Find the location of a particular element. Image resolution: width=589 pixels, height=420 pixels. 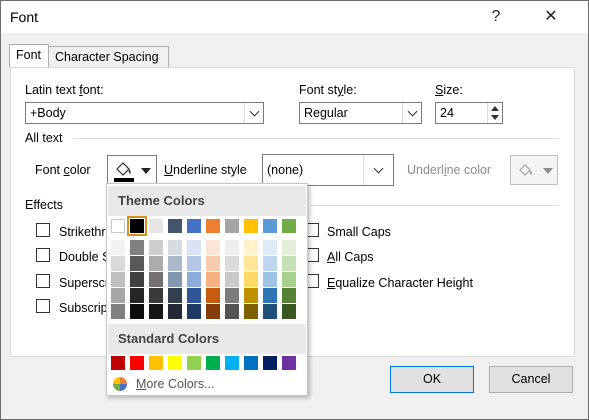

size-value: 24 is located at coordinates (447, 113).